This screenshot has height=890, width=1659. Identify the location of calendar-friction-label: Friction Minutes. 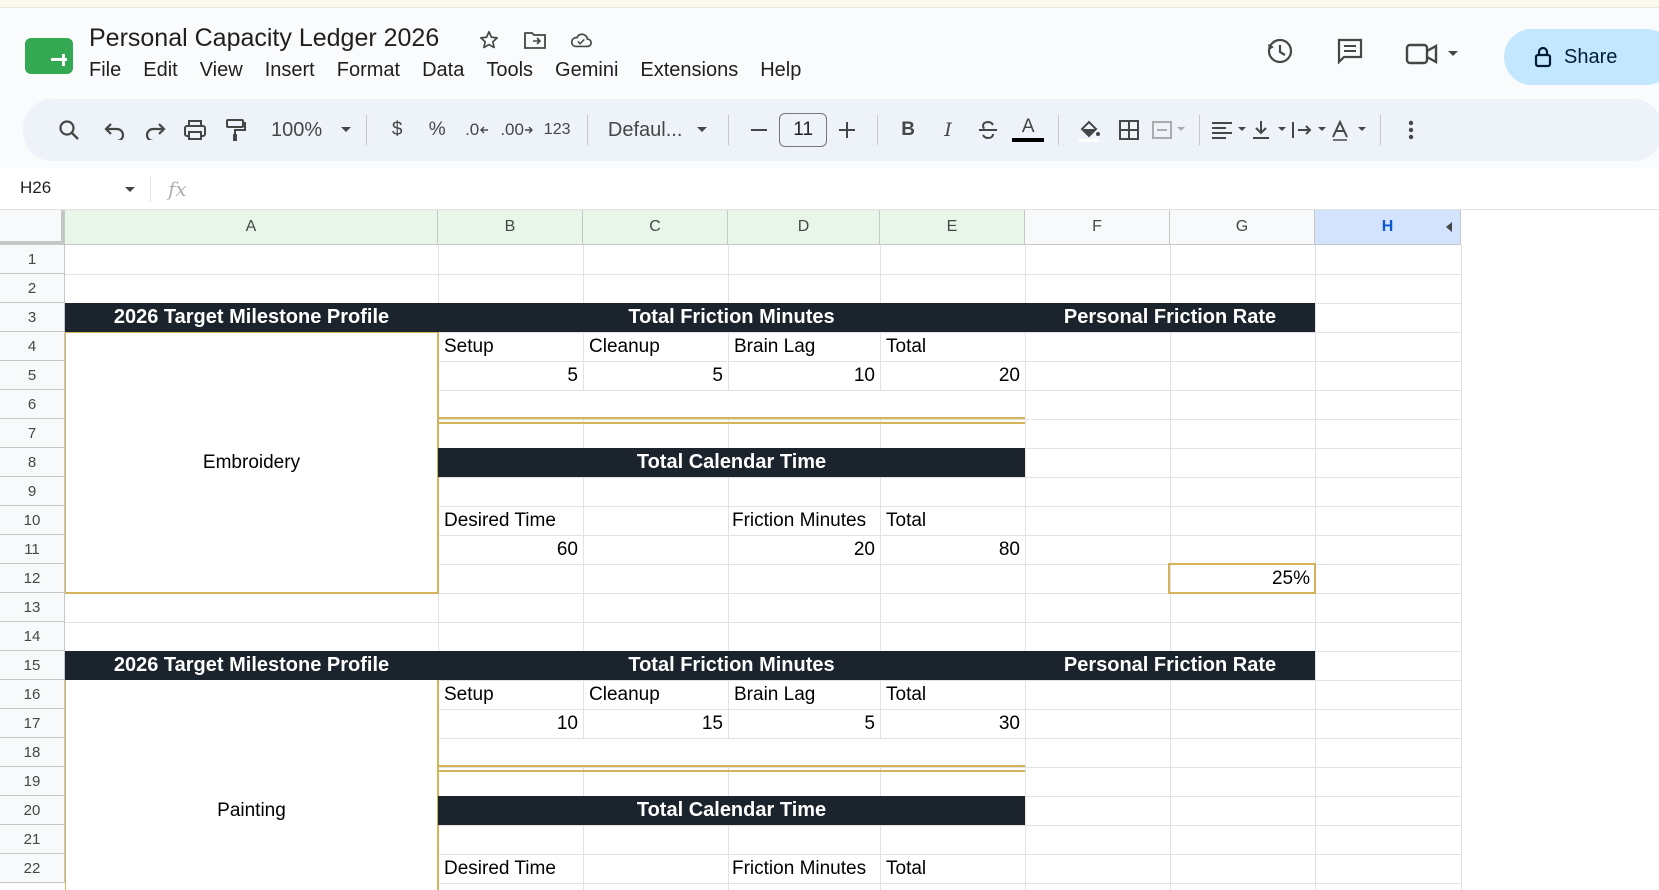
(804, 868).